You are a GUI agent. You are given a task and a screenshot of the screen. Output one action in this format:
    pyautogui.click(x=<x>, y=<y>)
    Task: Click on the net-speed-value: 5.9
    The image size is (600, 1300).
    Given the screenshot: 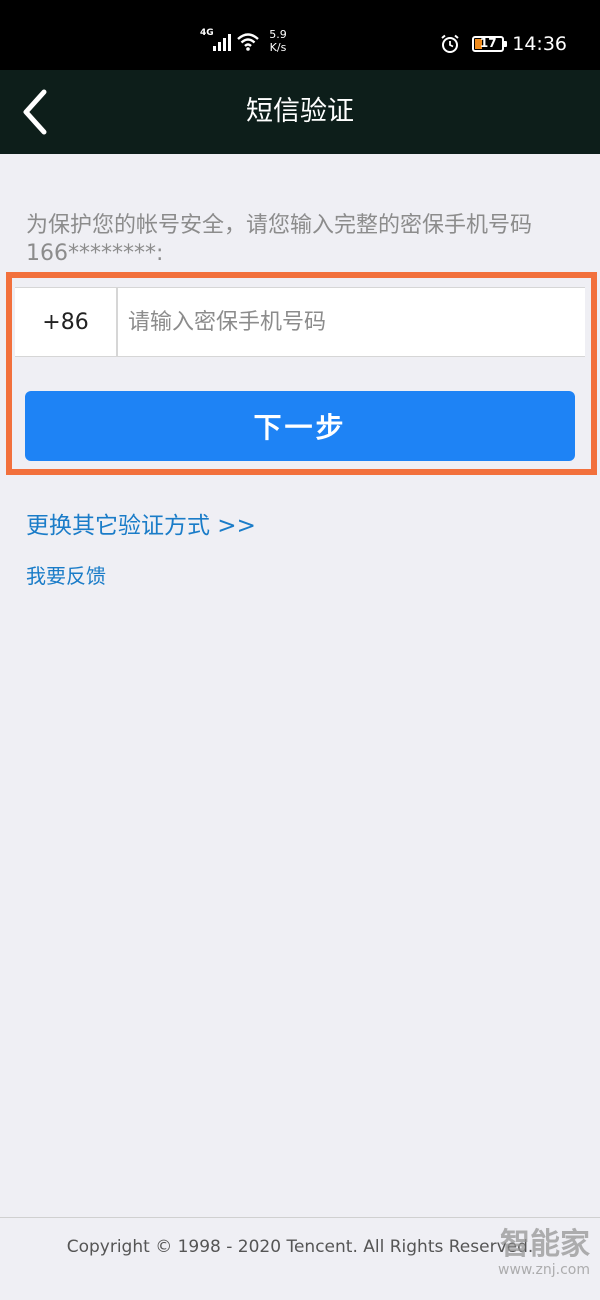 What is the action you would take?
    pyautogui.click(x=278, y=34)
    